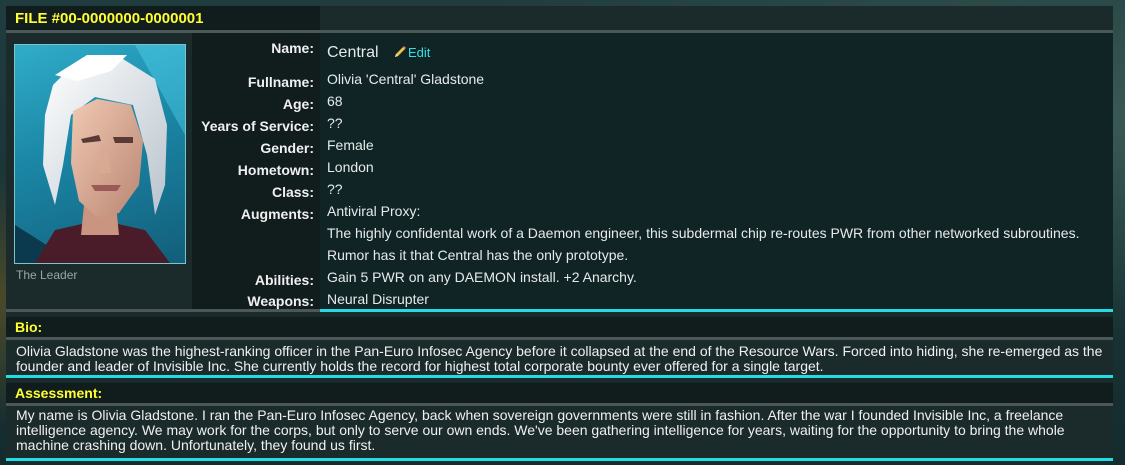 The width and height of the screenshot is (1125, 465). I want to click on class-value: ??, so click(335, 189).